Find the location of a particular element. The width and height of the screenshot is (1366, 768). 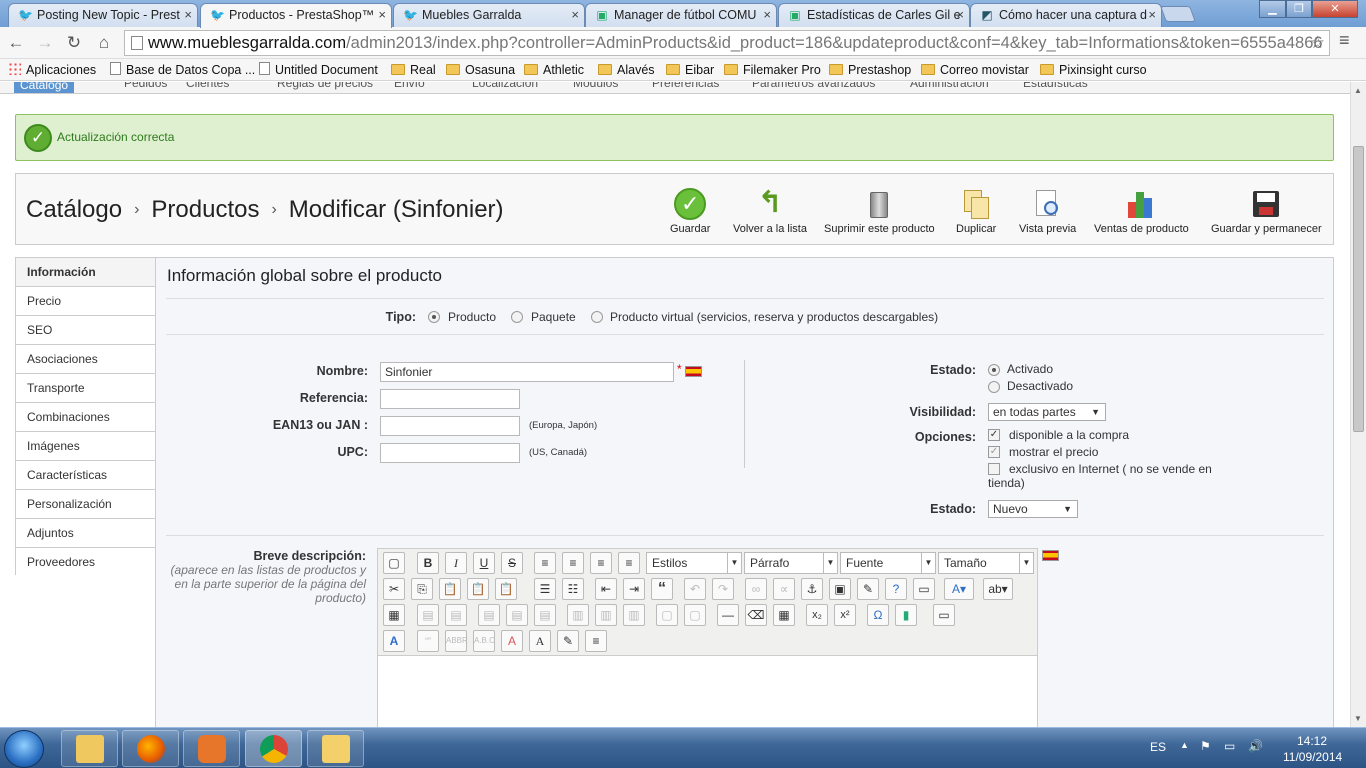

anchor-icon: ⚓ is located at coordinates (812, 589).